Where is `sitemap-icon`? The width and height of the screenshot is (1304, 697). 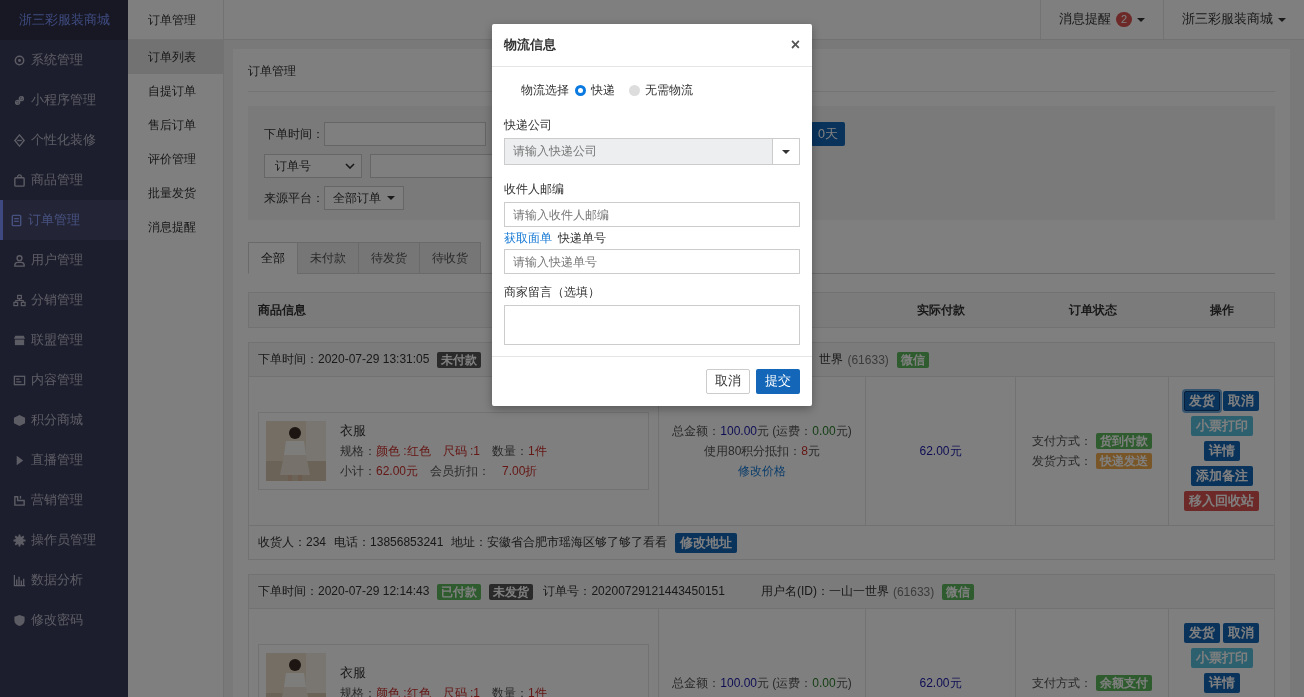 sitemap-icon is located at coordinates (19, 300).